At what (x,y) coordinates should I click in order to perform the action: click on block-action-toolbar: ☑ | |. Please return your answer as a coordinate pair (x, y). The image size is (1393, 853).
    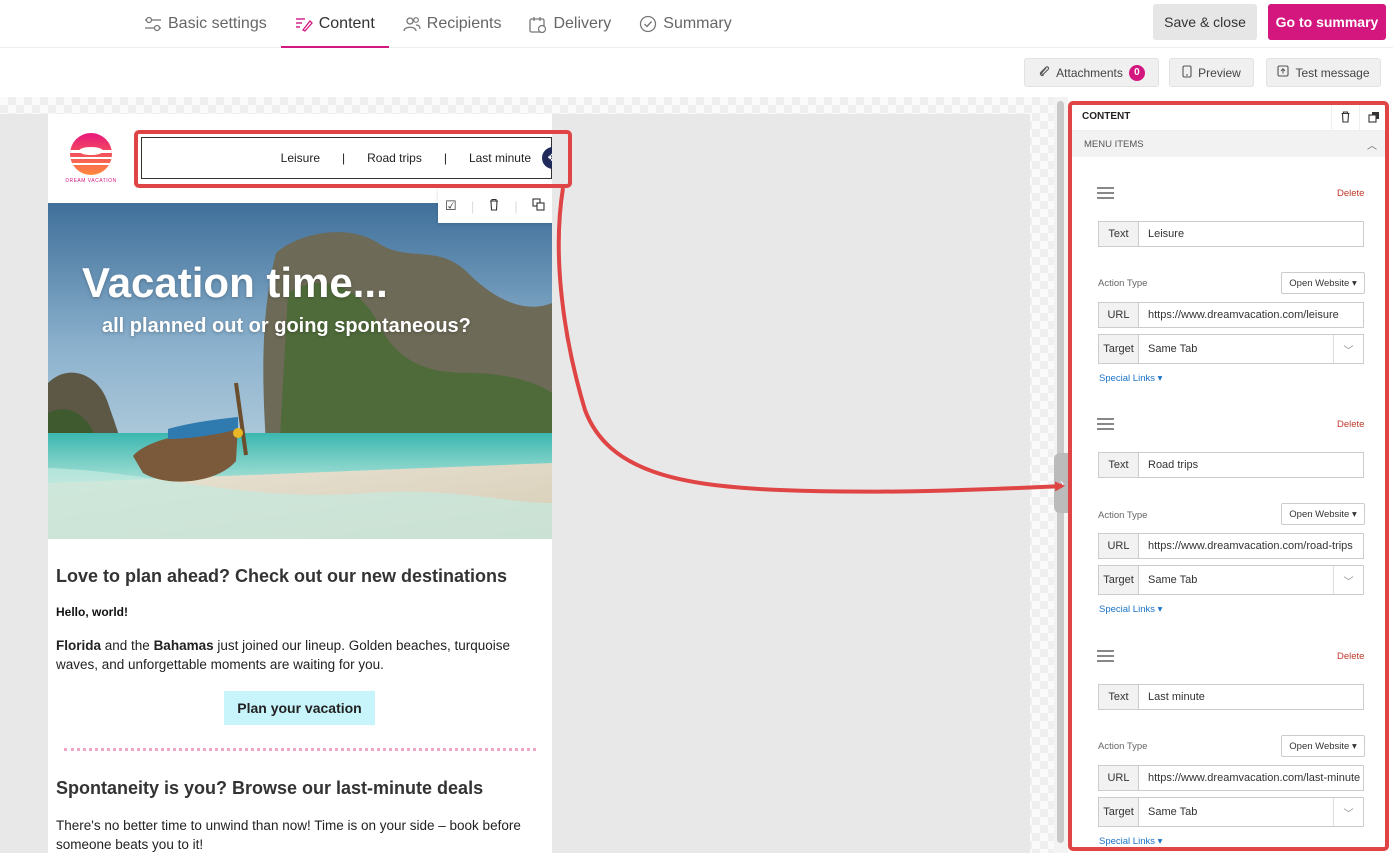
    Looking at the image, I should click on (495, 206).